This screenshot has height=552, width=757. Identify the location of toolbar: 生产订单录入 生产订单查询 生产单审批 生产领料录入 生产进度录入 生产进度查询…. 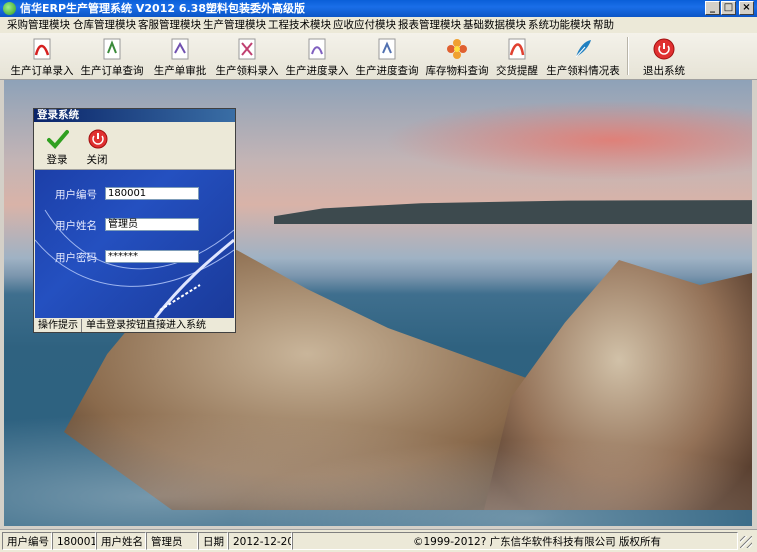
(378, 56).